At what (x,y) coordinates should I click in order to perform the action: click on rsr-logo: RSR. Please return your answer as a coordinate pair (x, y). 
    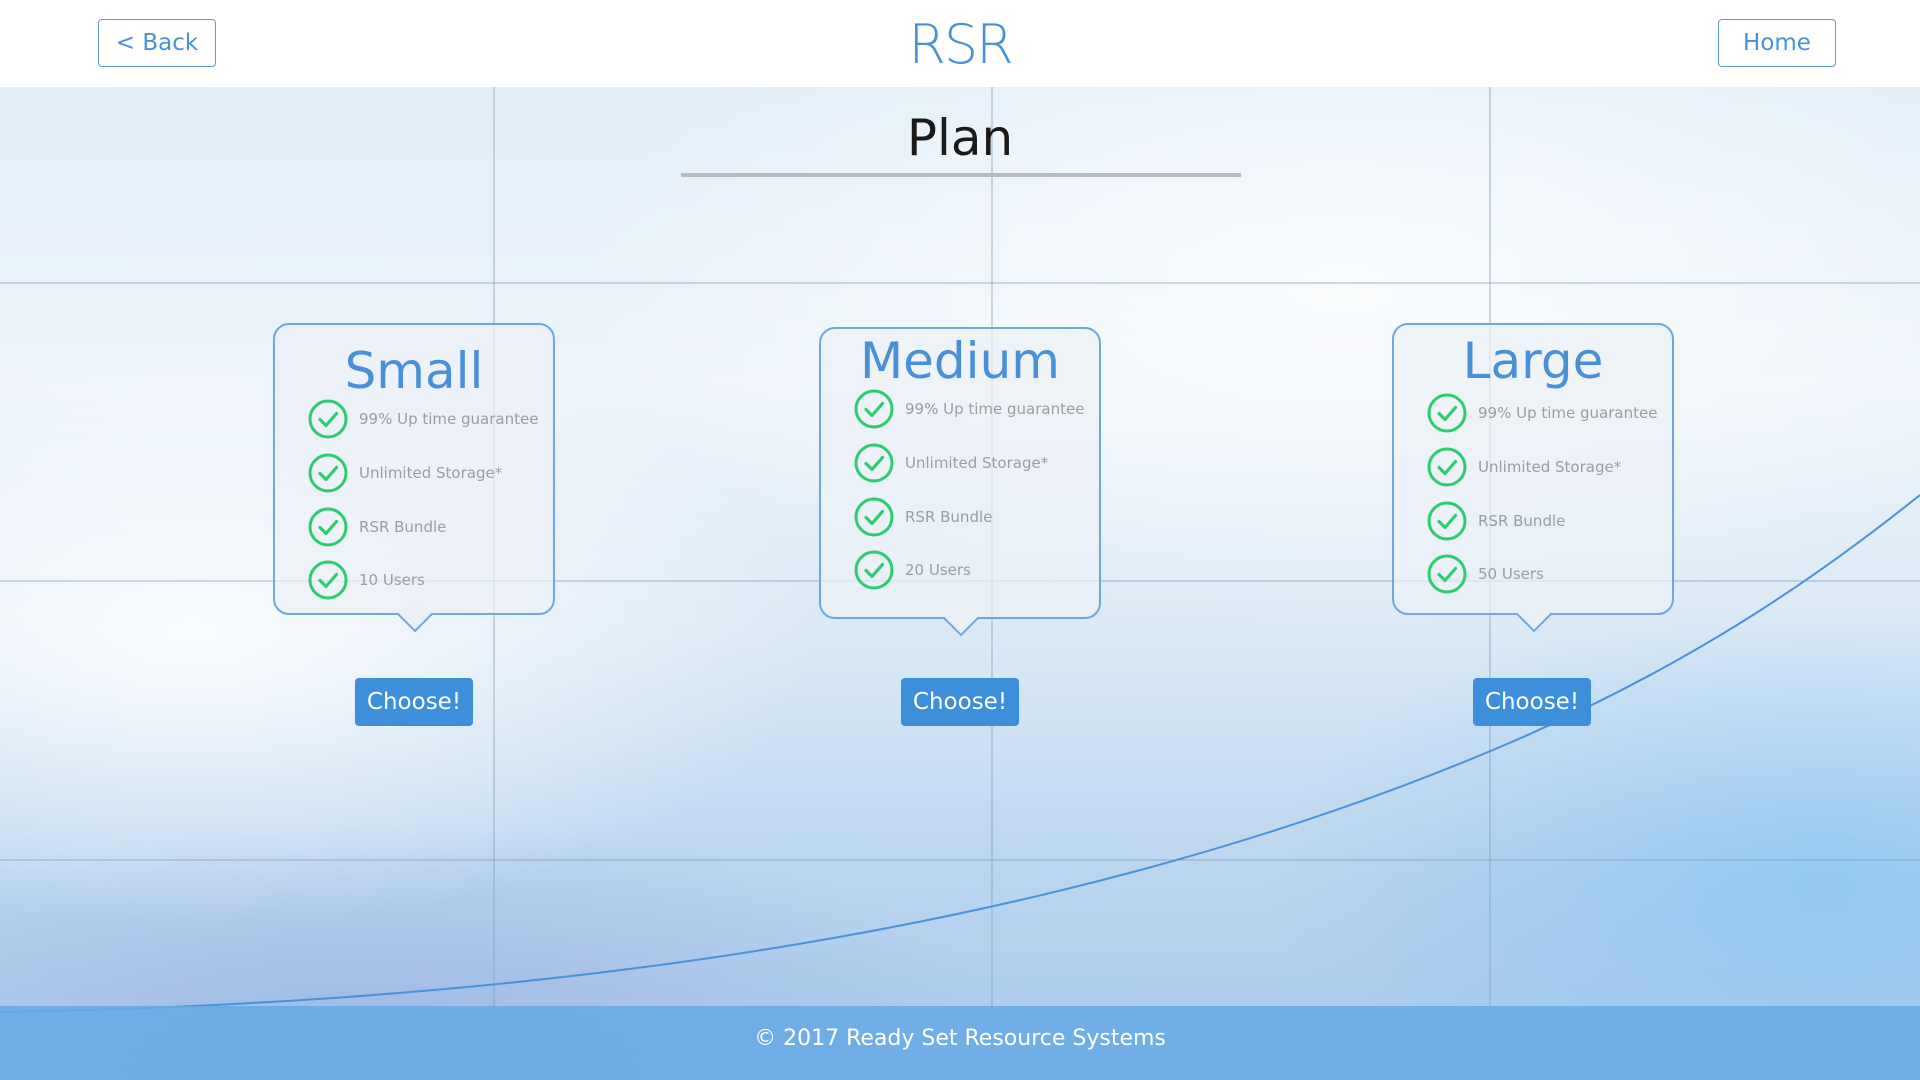
    Looking at the image, I should click on (960, 44).